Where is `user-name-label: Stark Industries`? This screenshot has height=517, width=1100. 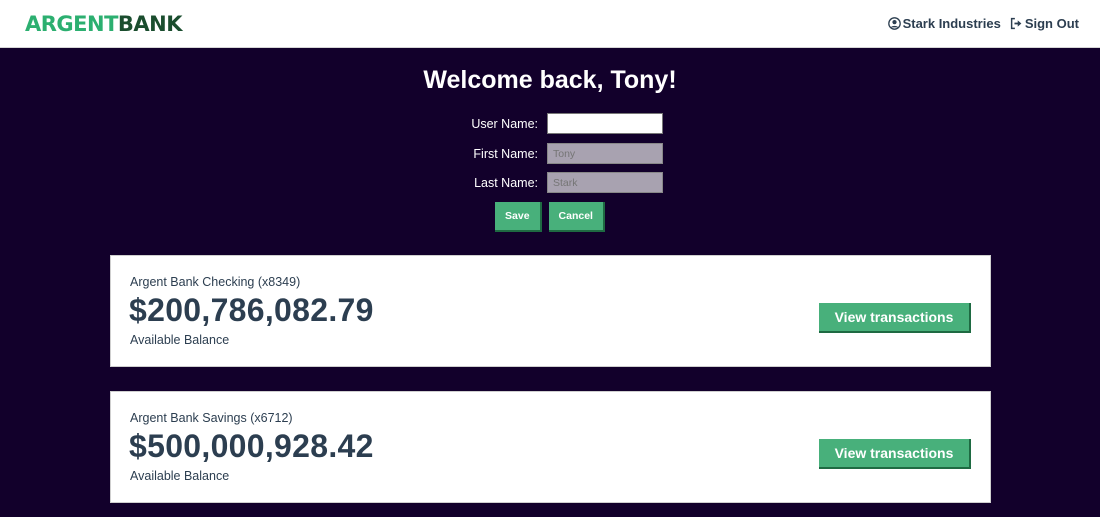
user-name-label: Stark Industries is located at coordinates (951, 23).